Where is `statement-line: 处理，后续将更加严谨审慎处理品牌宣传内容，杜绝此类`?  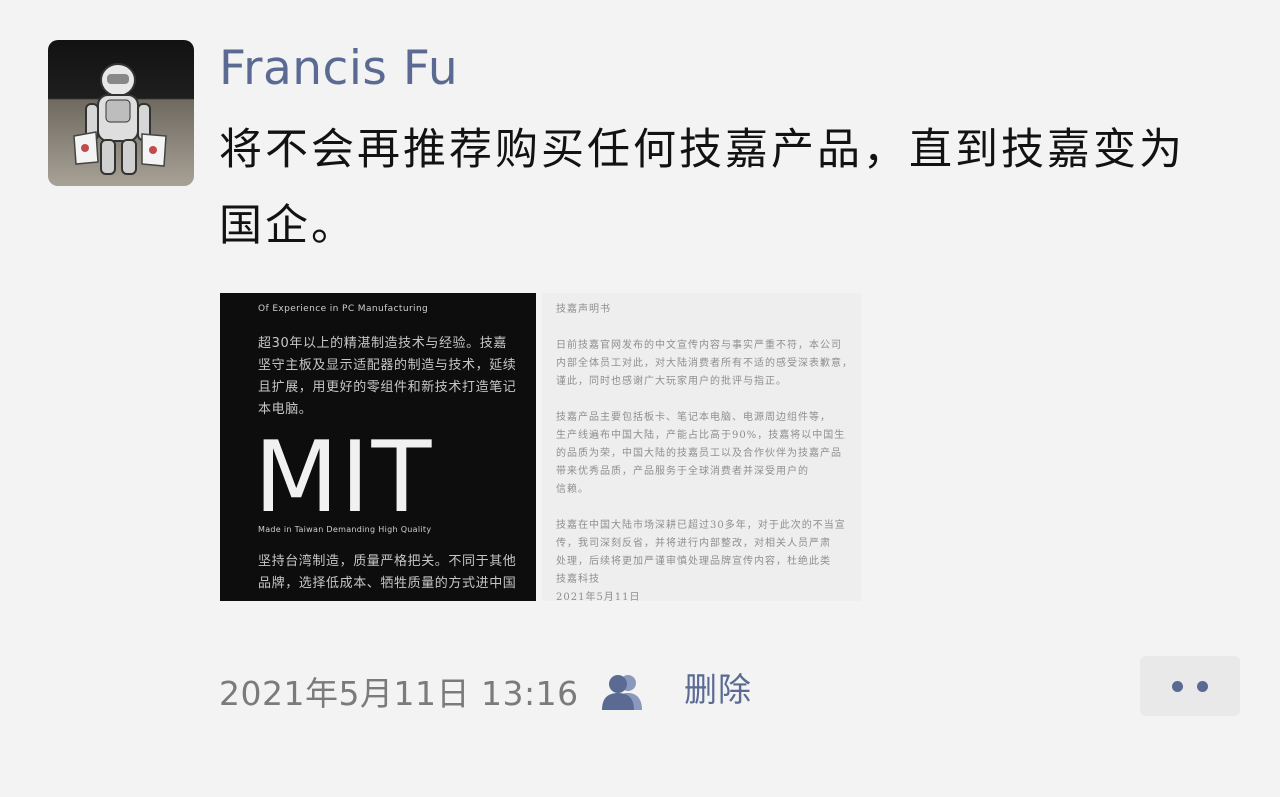
statement-line: 处理，后续将更加严谨审慎处理品牌宣传内容，杜绝此类 is located at coordinates (693, 561).